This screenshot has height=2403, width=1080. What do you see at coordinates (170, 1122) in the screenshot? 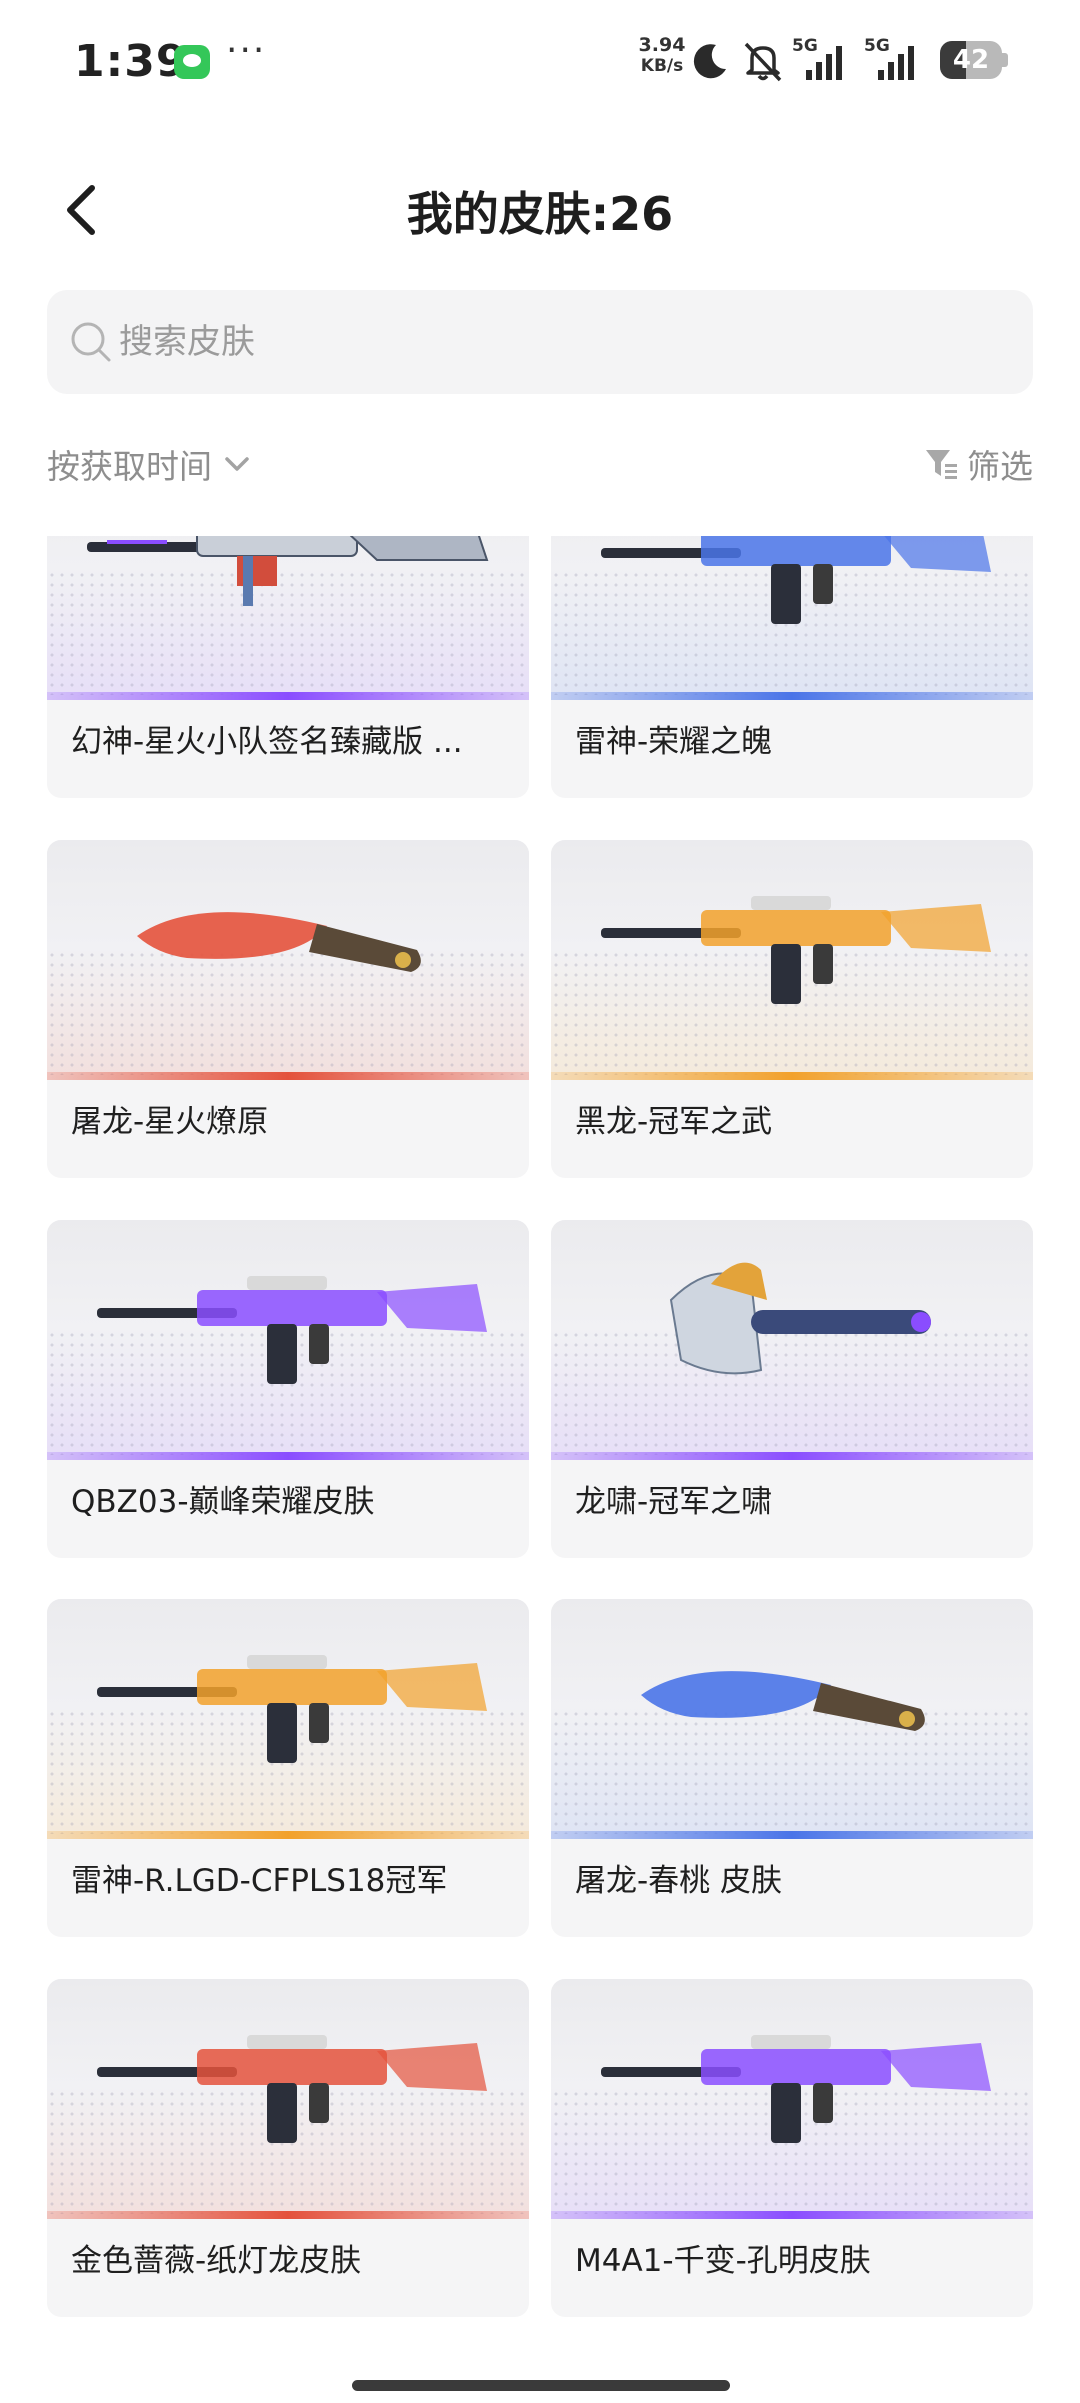
I see `skin-name: 屠龙-星火燎原` at bounding box center [170, 1122].